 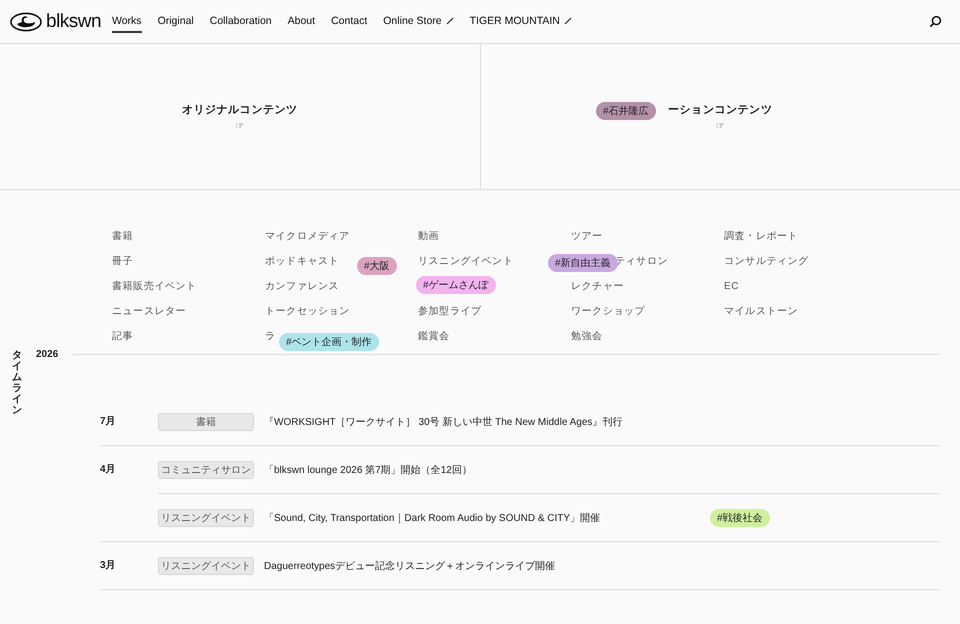 What do you see at coordinates (302, 261) in the screenshot?
I see `category-link: ポッドキャスト` at bounding box center [302, 261].